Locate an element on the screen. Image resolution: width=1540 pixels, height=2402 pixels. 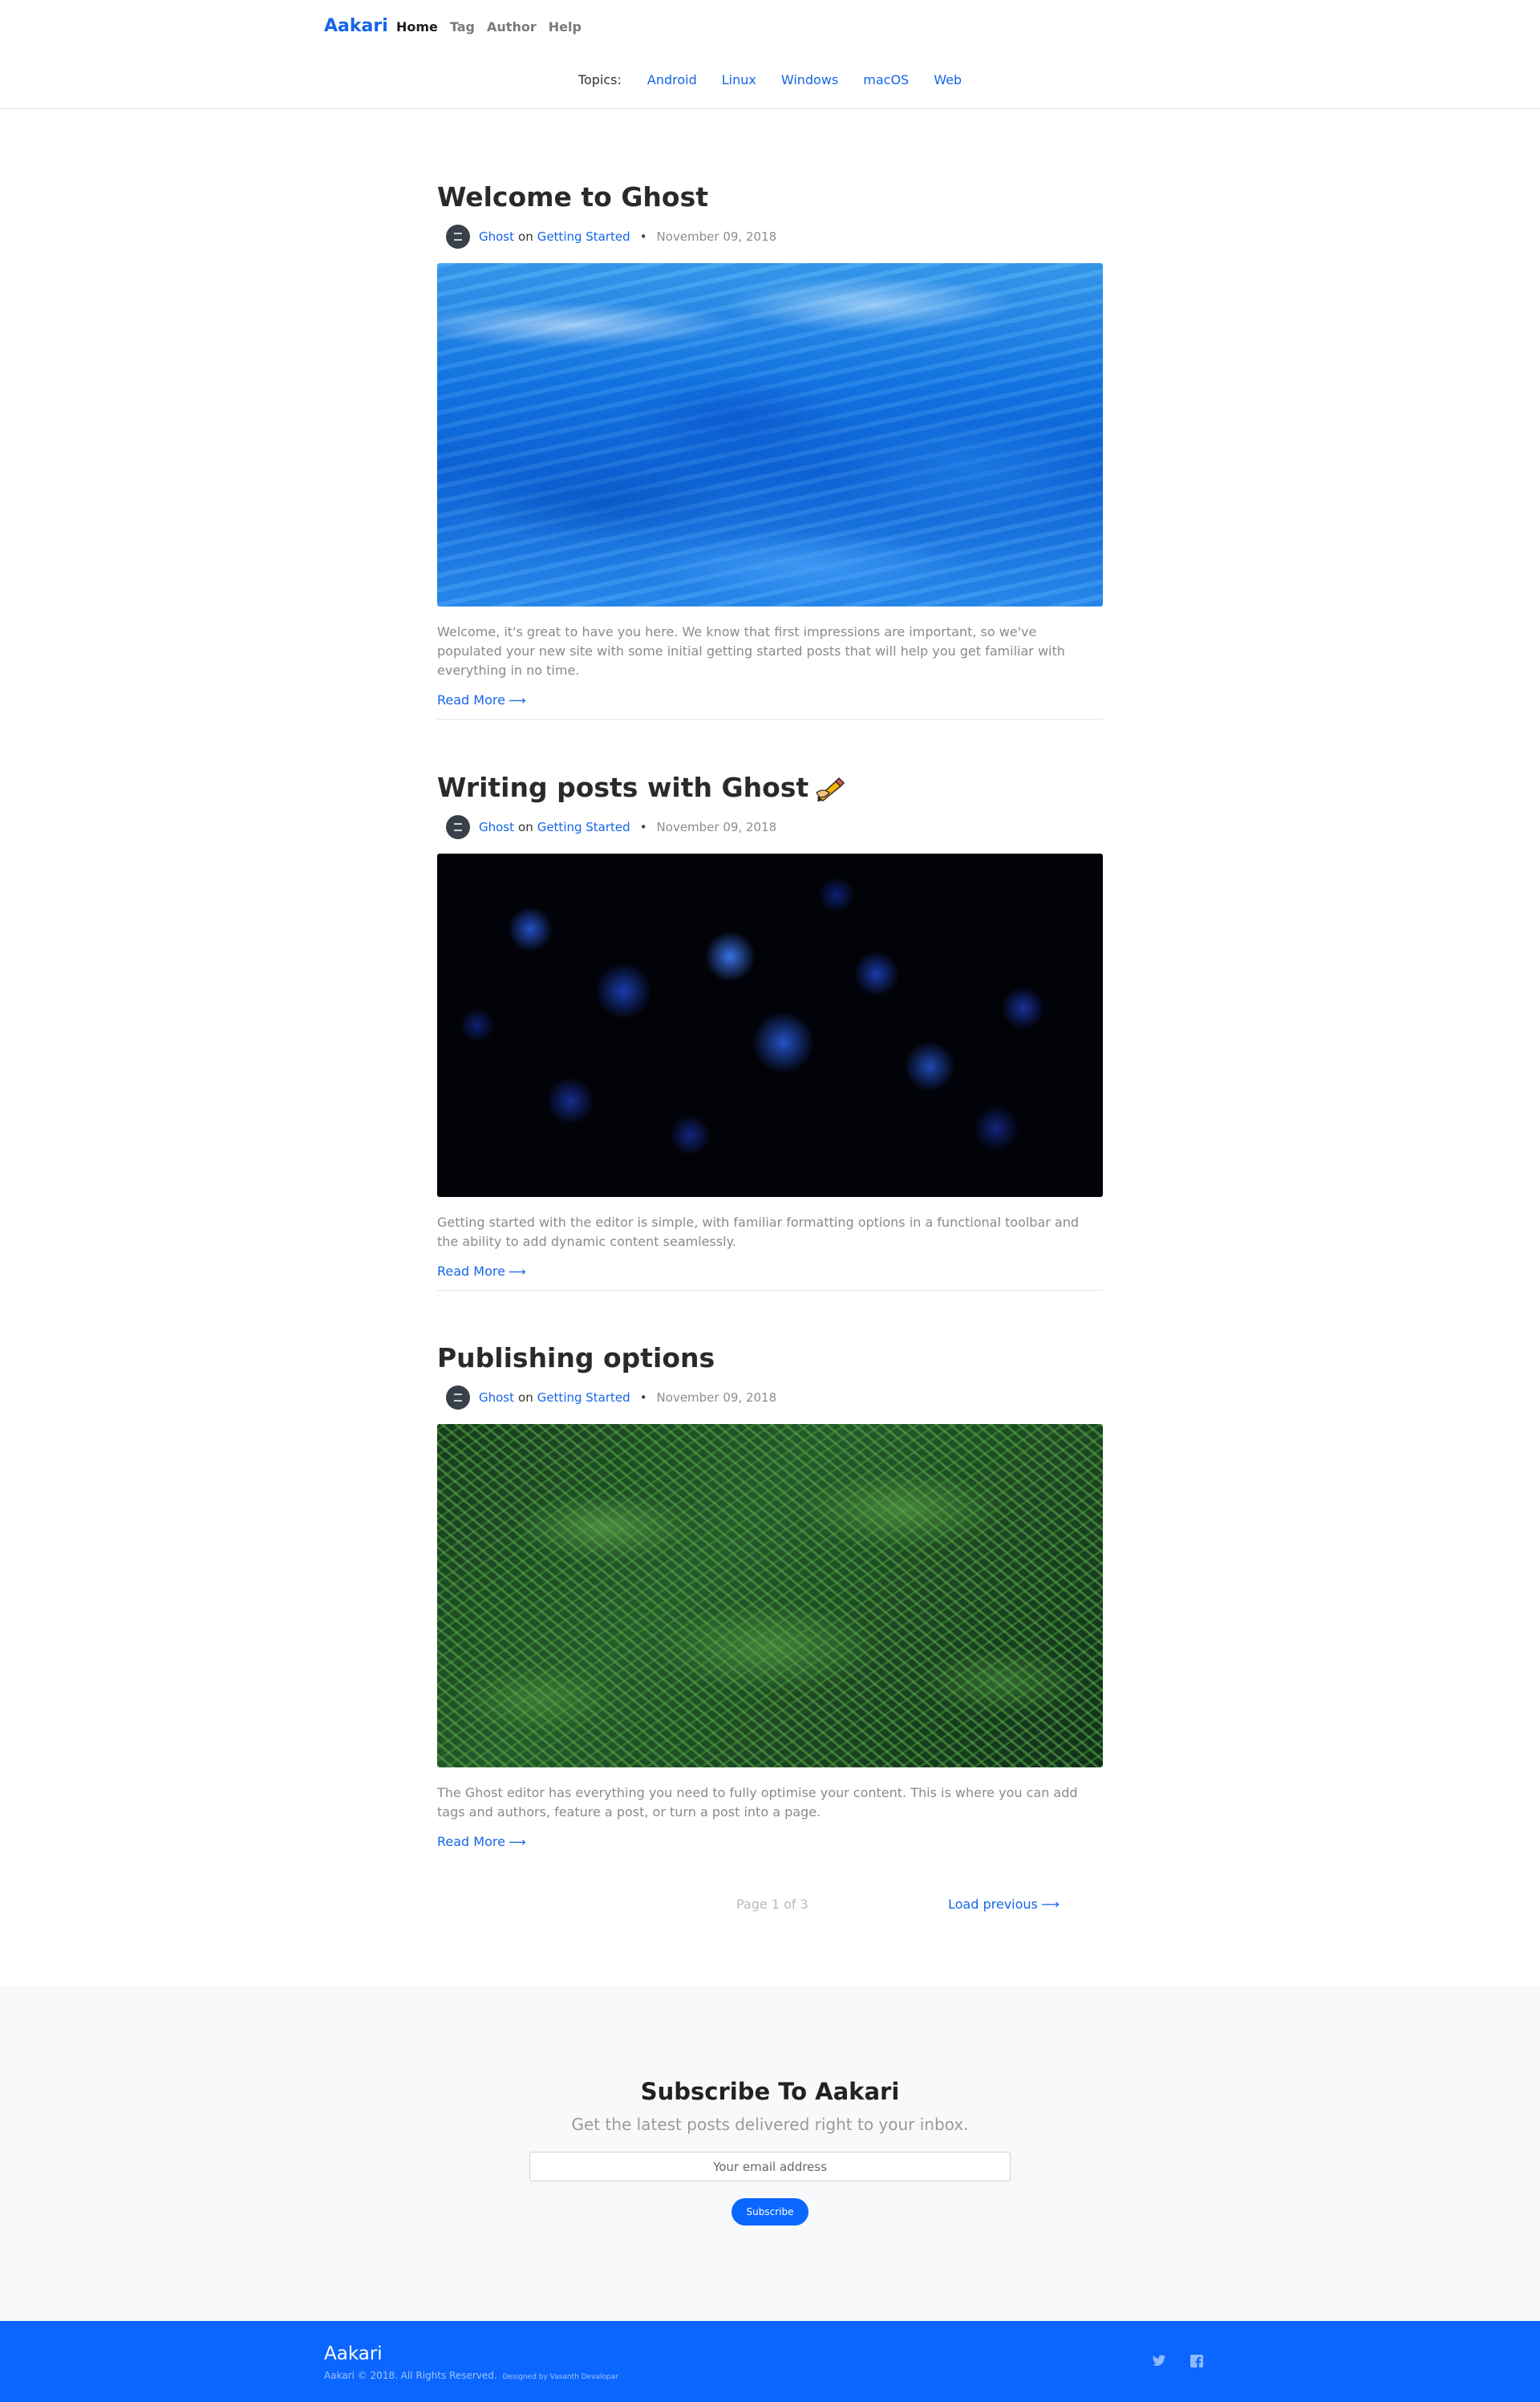
topic-linux: Linux is located at coordinates (739, 79).